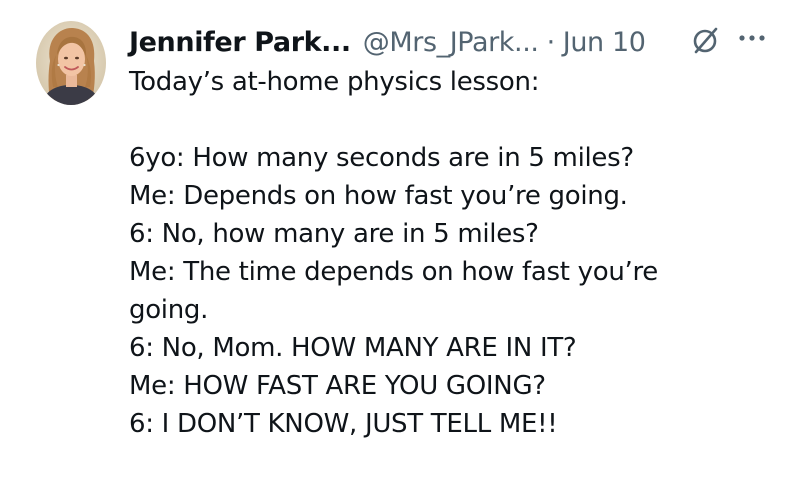 The image size is (800, 498). What do you see at coordinates (393, 272) in the screenshot?
I see `tweet-text-line: Me: The time depends on how fast you’re` at bounding box center [393, 272].